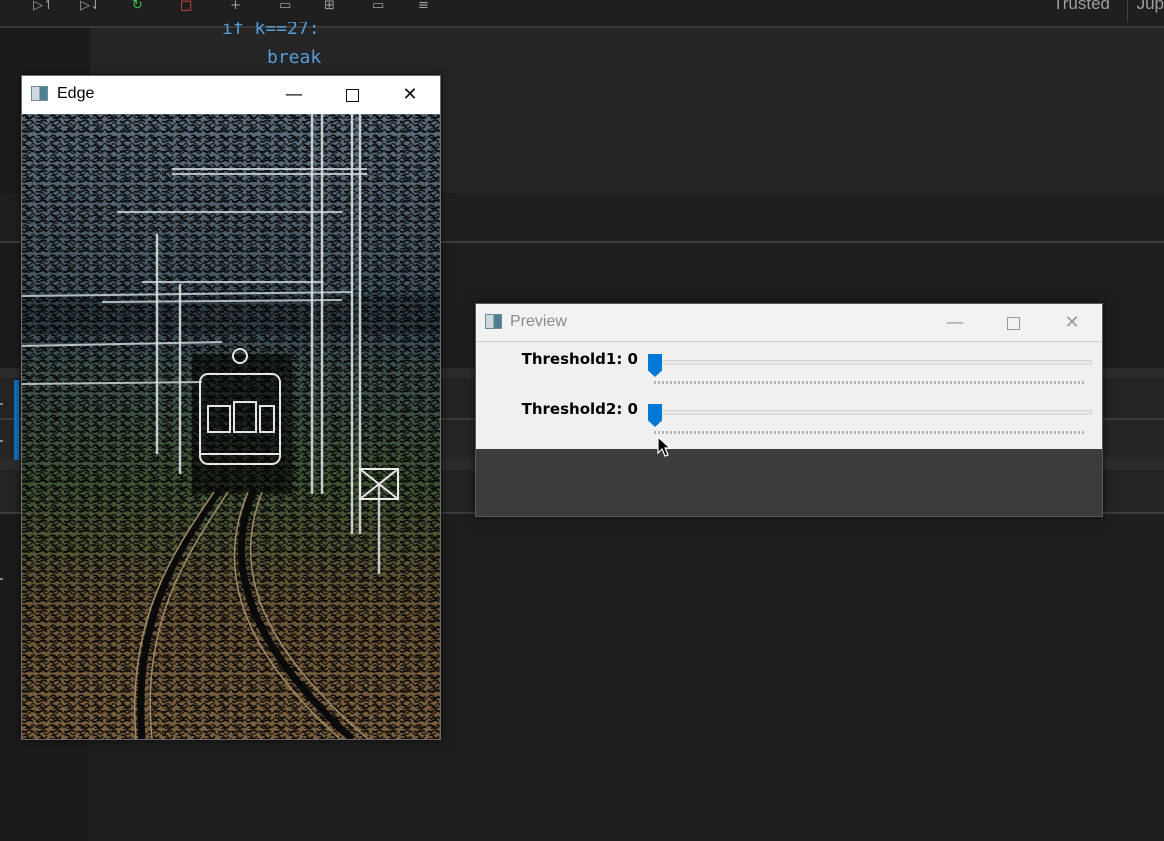 This screenshot has width=1164, height=841. I want to click on window-title: Edge, so click(76, 93).